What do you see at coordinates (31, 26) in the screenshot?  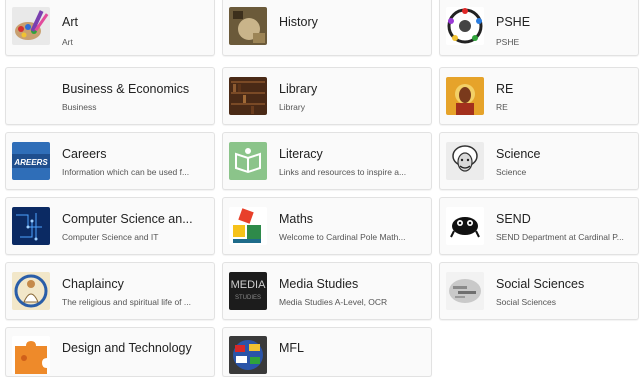 I see `art-palette-icon` at bounding box center [31, 26].